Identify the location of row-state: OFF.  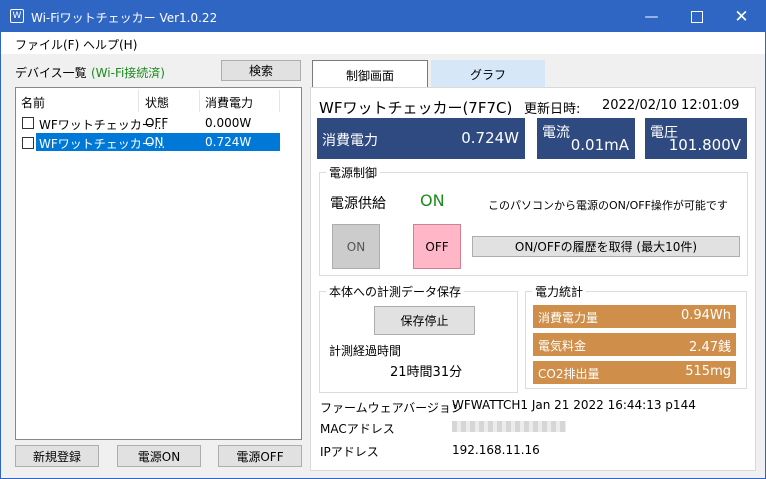
(157, 123).